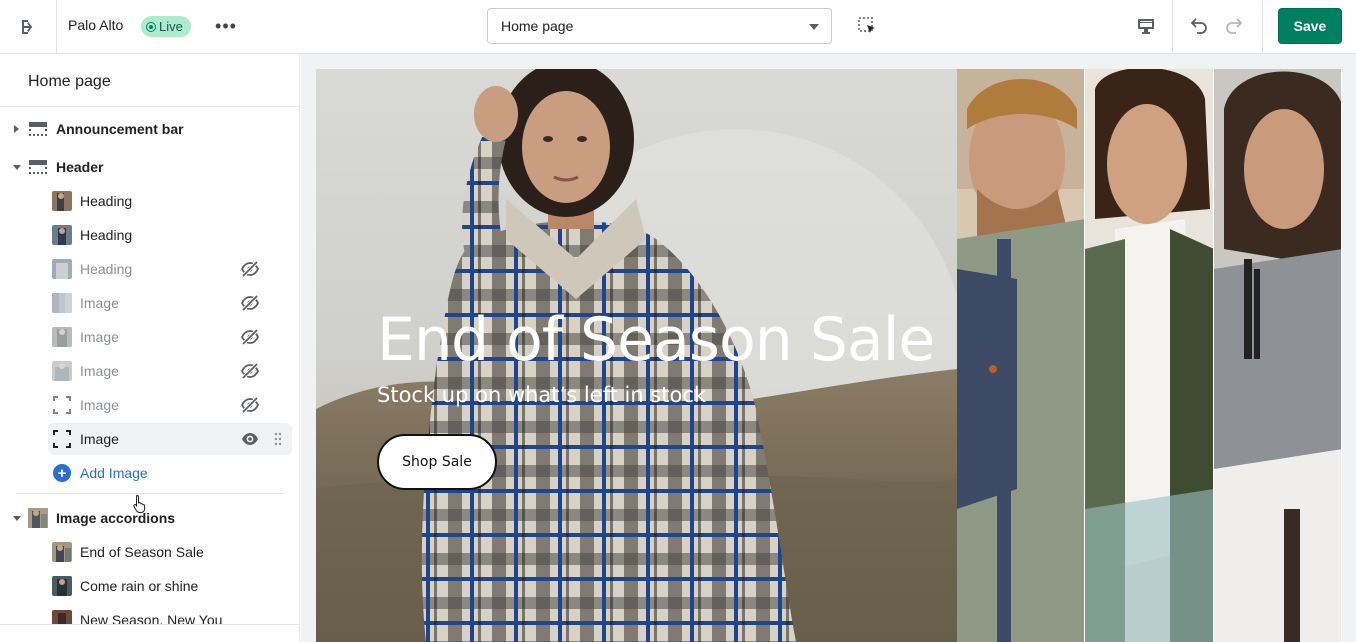 This screenshot has height=642, width=1356. Describe the element at coordinates (659, 26) in the screenshot. I see `page-select: Home page` at that location.